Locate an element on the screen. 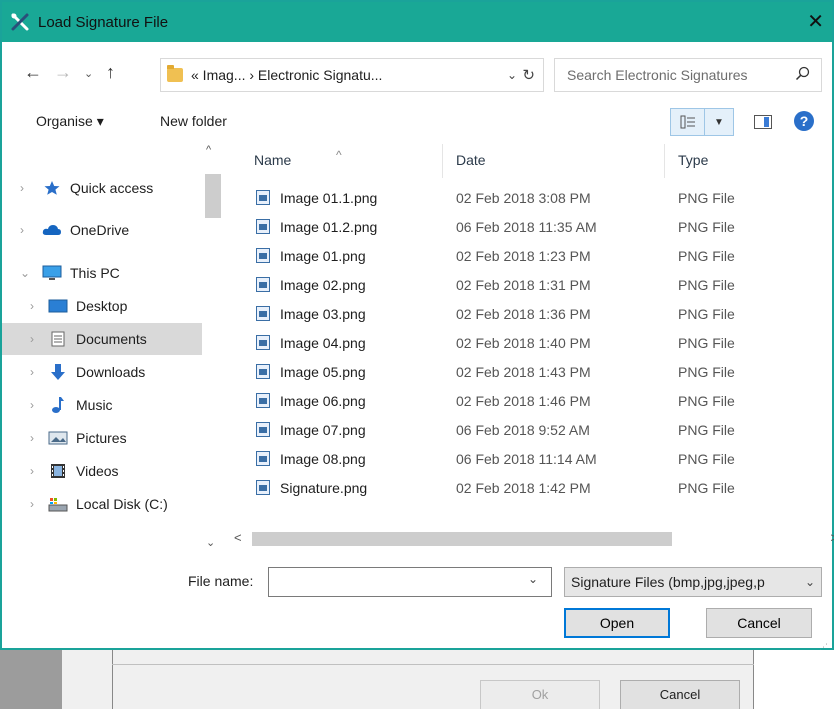 This screenshot has height=709, width=834. preview-pane-icon is located at coordinates (763, 122).